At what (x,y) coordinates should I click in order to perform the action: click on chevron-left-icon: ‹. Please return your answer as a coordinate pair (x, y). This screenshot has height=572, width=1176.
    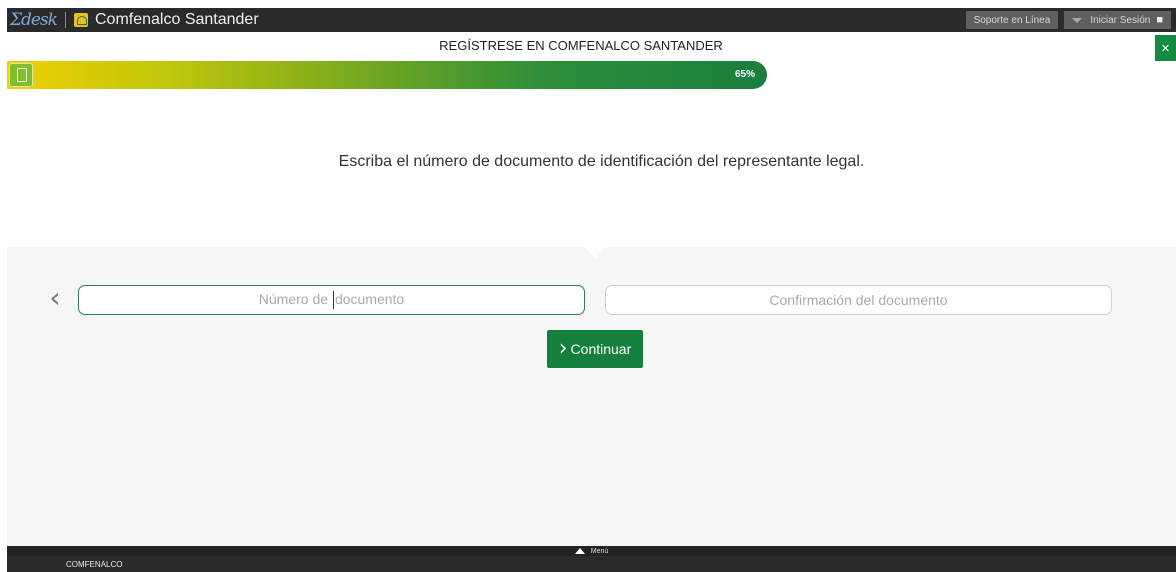
    Looking at the image, I should click on (55, 297).